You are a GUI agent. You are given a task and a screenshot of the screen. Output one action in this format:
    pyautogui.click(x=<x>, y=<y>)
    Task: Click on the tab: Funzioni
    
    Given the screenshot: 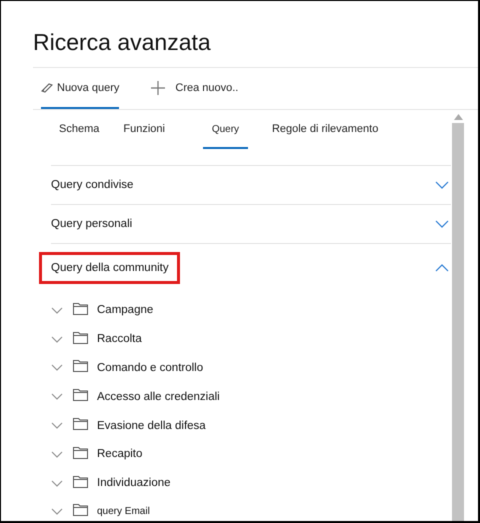 What is the action you would take?
    pyautogui.click(x=144, y=130)
    